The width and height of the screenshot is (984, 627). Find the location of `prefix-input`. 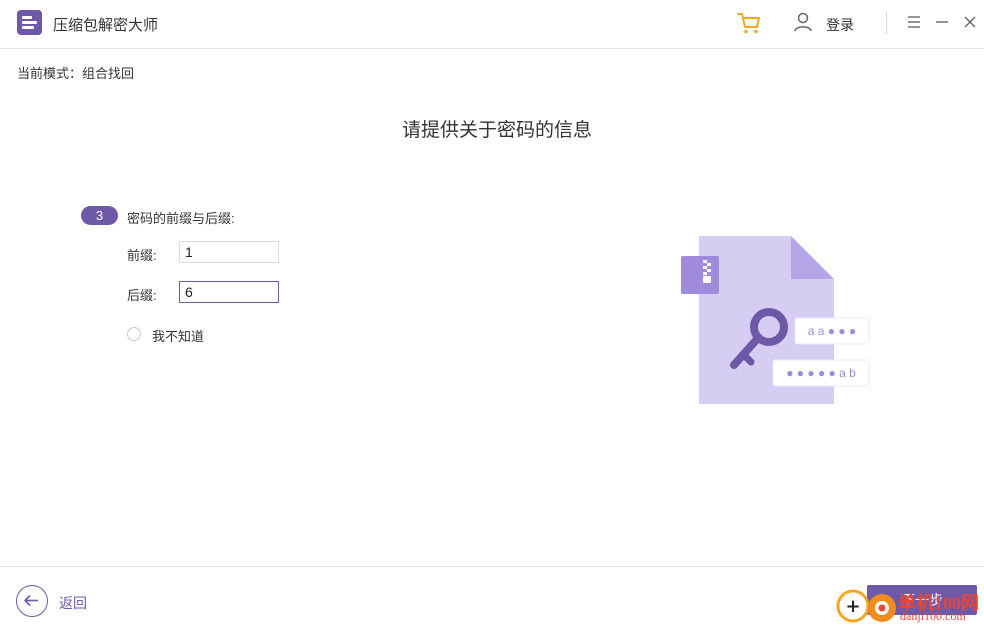

prefix-input is located at coordinates (229, 252).